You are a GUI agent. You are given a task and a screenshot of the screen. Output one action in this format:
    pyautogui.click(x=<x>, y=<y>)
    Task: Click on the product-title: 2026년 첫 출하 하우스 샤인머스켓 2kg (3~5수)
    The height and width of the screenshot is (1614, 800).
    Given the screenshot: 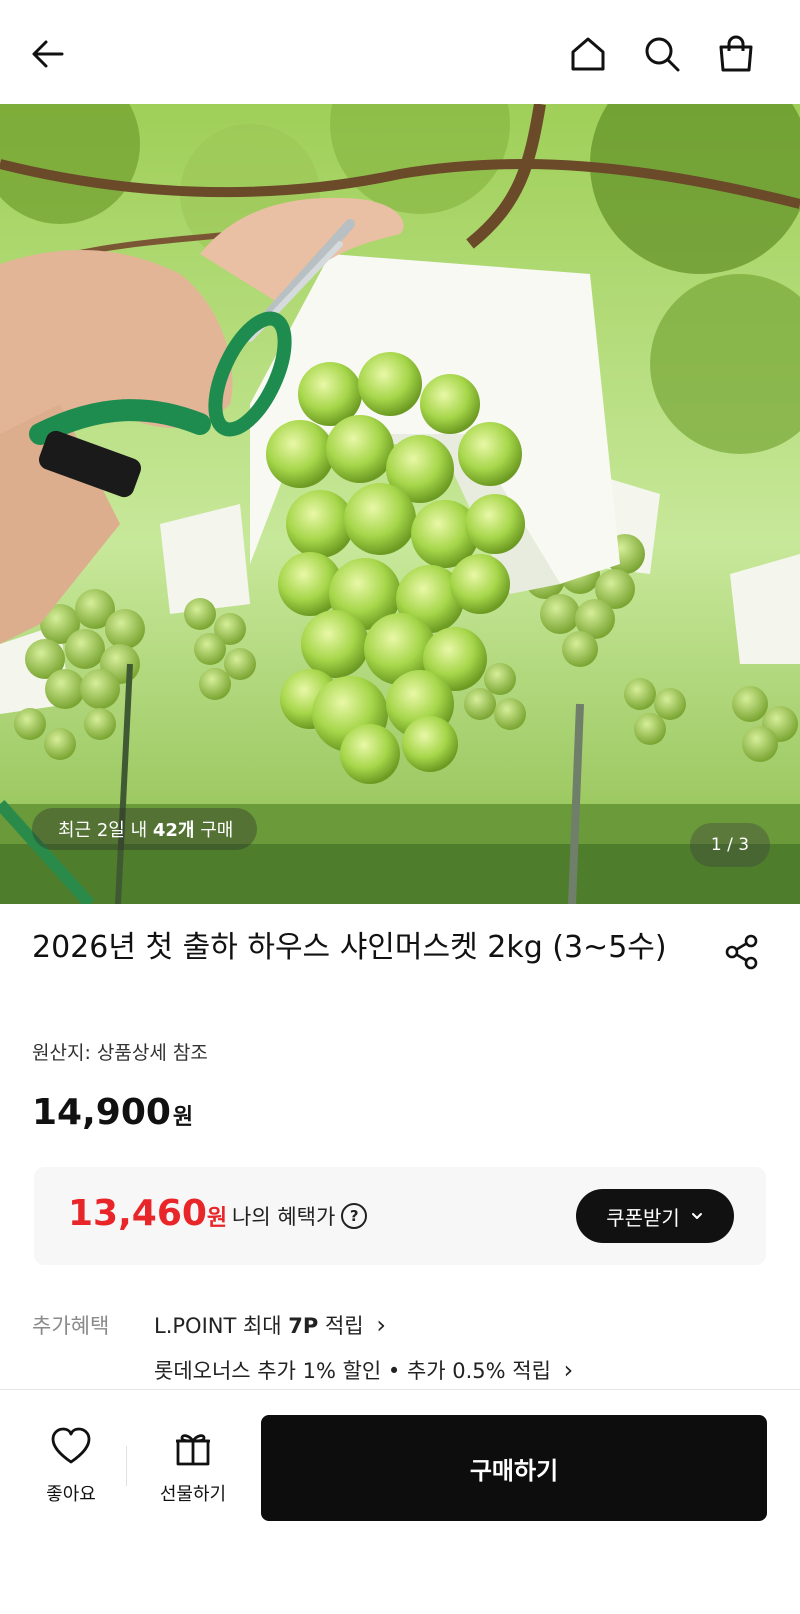 What is the action you would take?
    pyautogui.click(x=349, y=947)
    